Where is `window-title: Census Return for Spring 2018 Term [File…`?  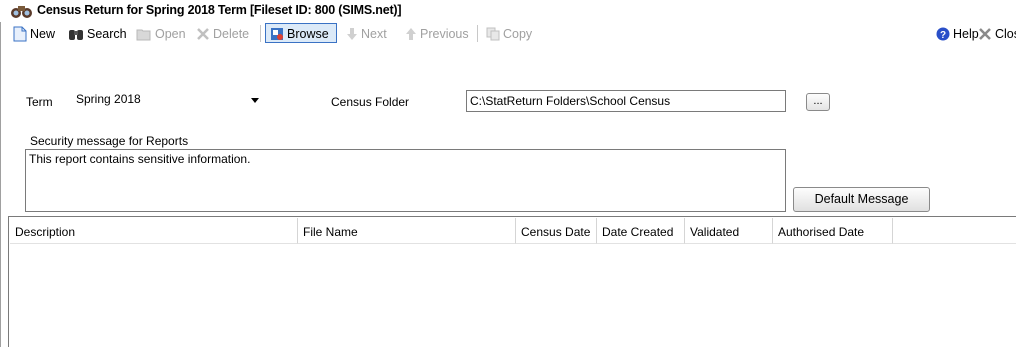 window-title: Census Return for Spring 2018 Term [File… is located at coordinates (219, 10).